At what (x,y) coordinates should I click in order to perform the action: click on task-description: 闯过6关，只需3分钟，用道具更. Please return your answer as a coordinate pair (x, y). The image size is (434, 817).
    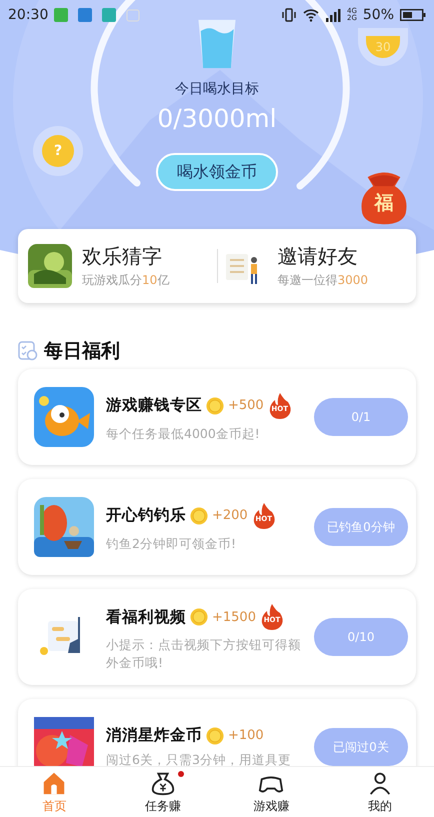
    Looking at the image, I should click on (199, 760).